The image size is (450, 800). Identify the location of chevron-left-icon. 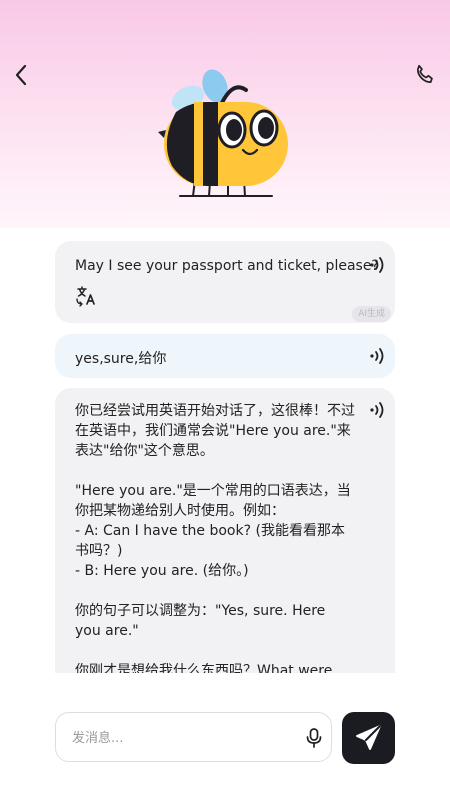
(21, 75).